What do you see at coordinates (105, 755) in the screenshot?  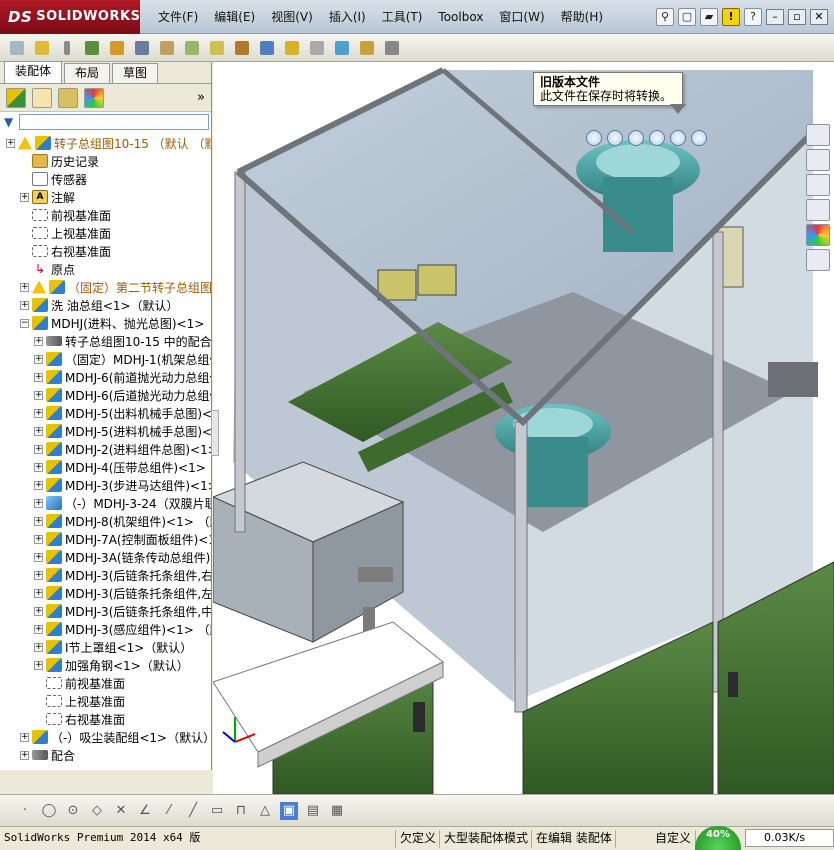 I see `tree-item: + 配合` at bounding box center [105, 755].